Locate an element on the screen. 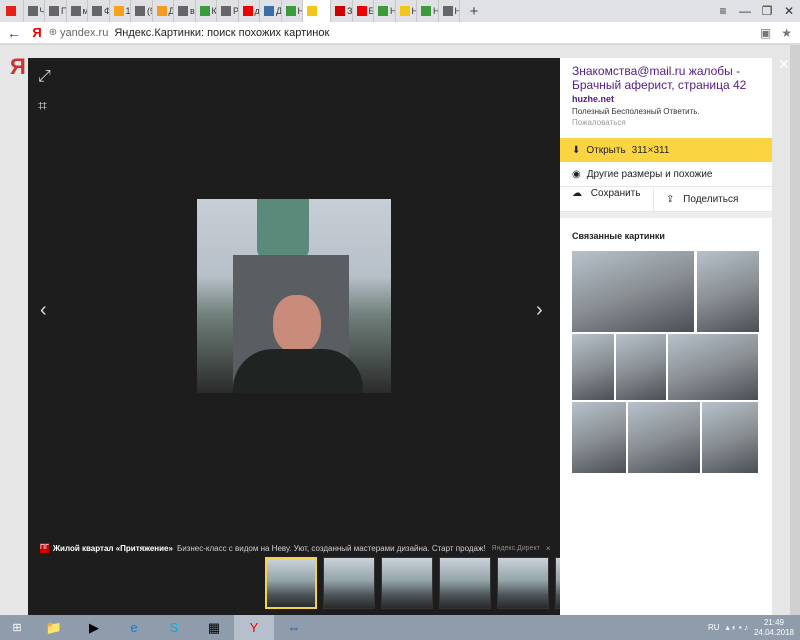  actions-row: ☁ Сохранить ⇪ Поделиться is located at coordinates (666, 199).